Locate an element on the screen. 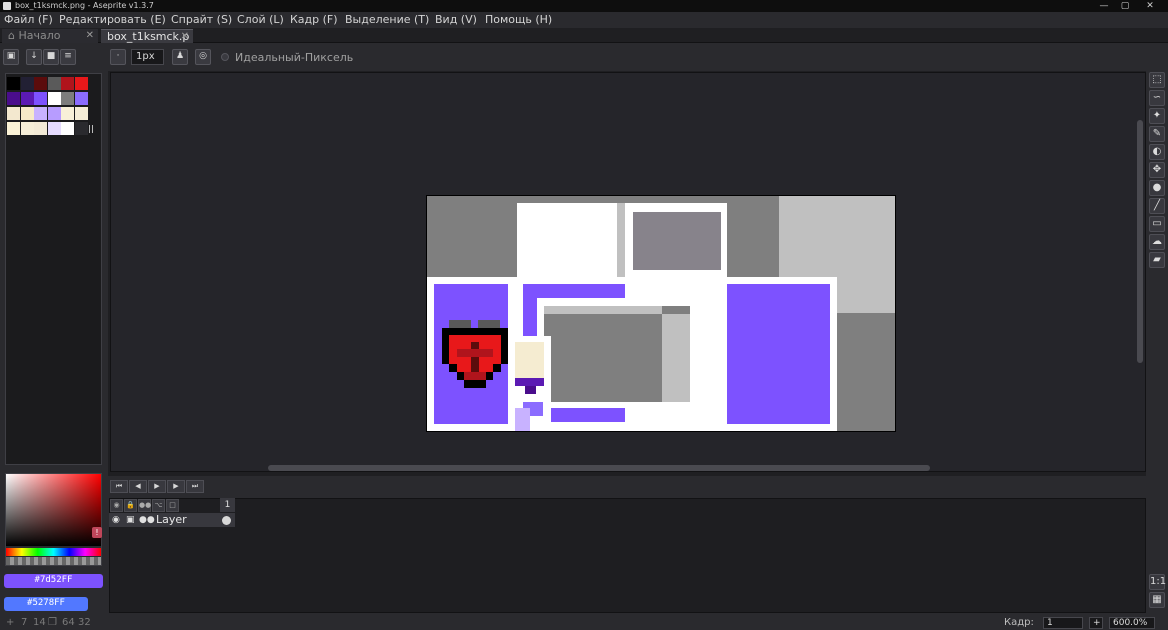  aseprite-icon is located at coordinates (7, 6).